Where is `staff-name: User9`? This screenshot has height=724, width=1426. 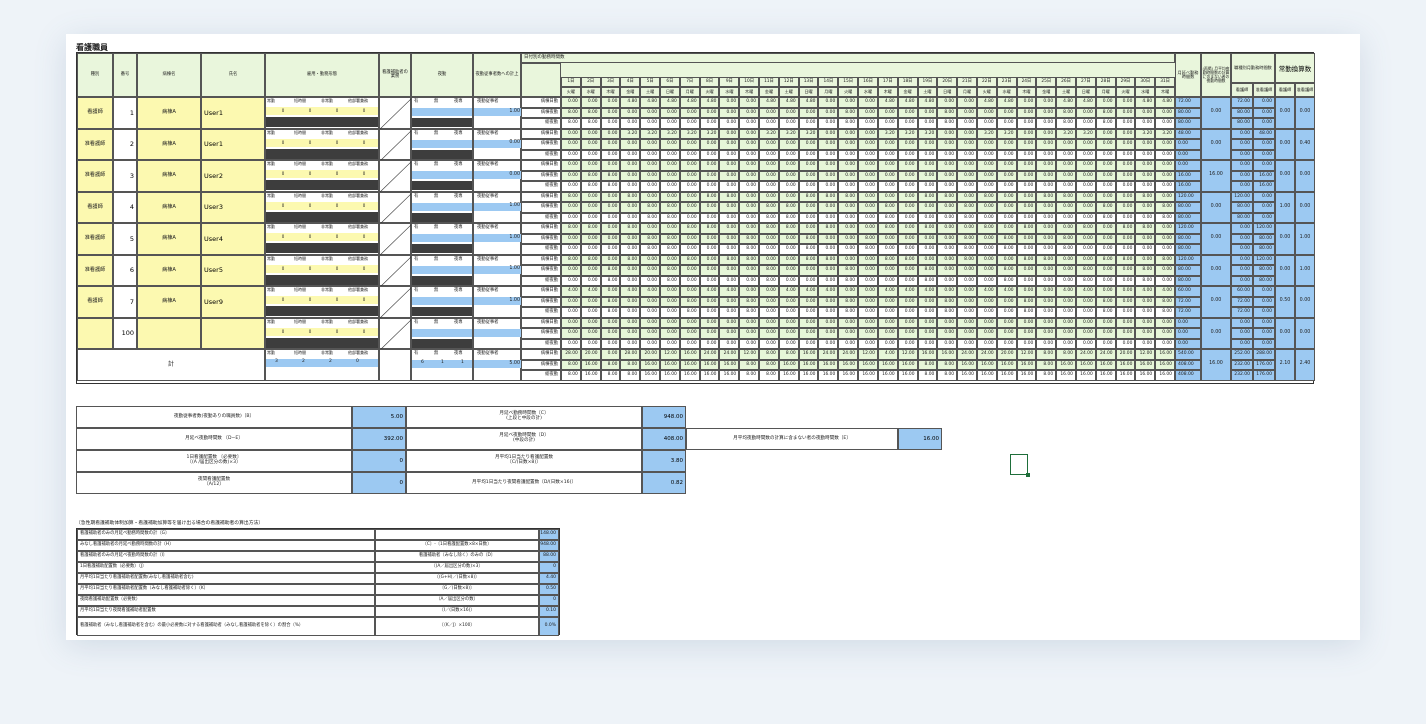 staff-name: User9 is located at coordinates (233, 302).